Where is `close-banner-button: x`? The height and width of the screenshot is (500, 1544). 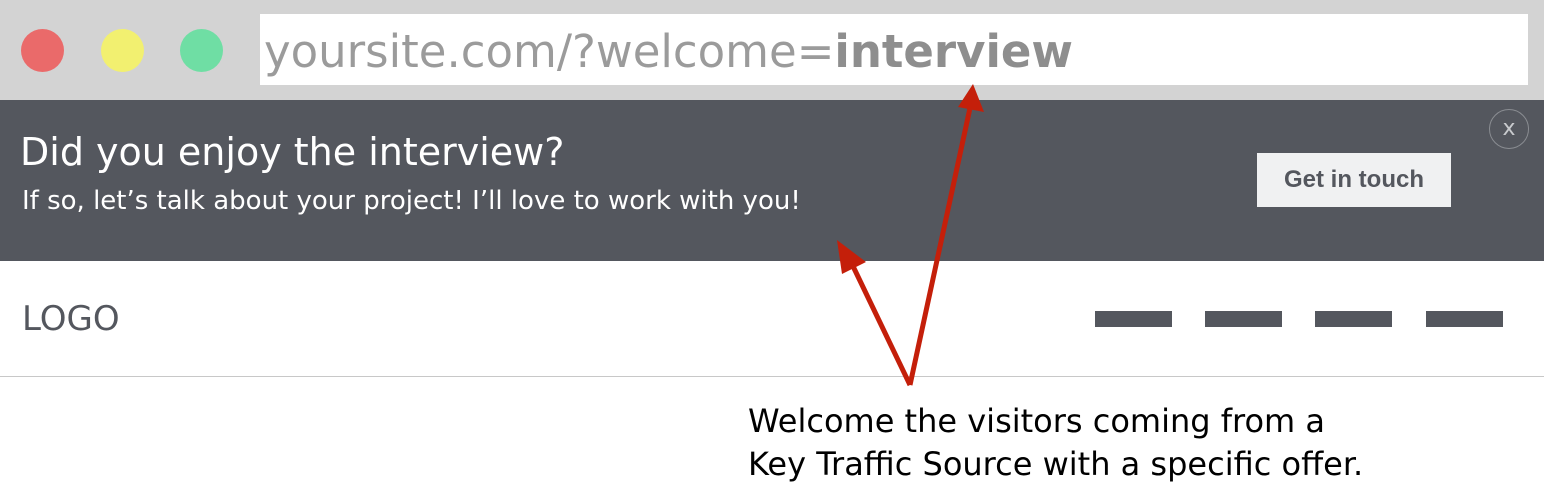 close-banner-button: x is located at coordinates (1509, 129).